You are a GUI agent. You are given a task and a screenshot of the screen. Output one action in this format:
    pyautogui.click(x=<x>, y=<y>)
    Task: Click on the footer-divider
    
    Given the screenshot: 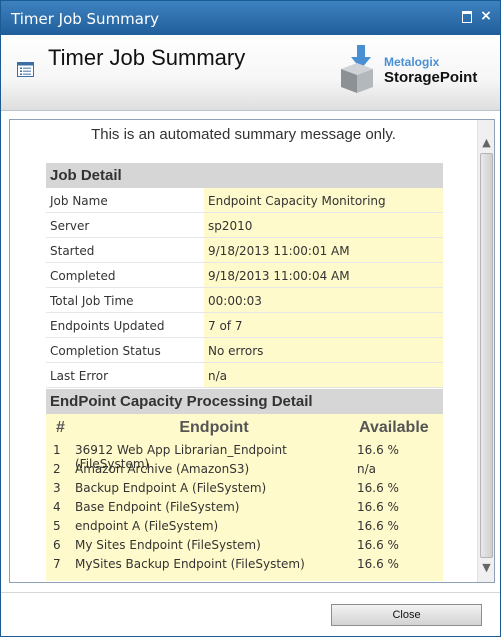 What is the action you would take?
    pyautogui.click(x=250, y=592)
    